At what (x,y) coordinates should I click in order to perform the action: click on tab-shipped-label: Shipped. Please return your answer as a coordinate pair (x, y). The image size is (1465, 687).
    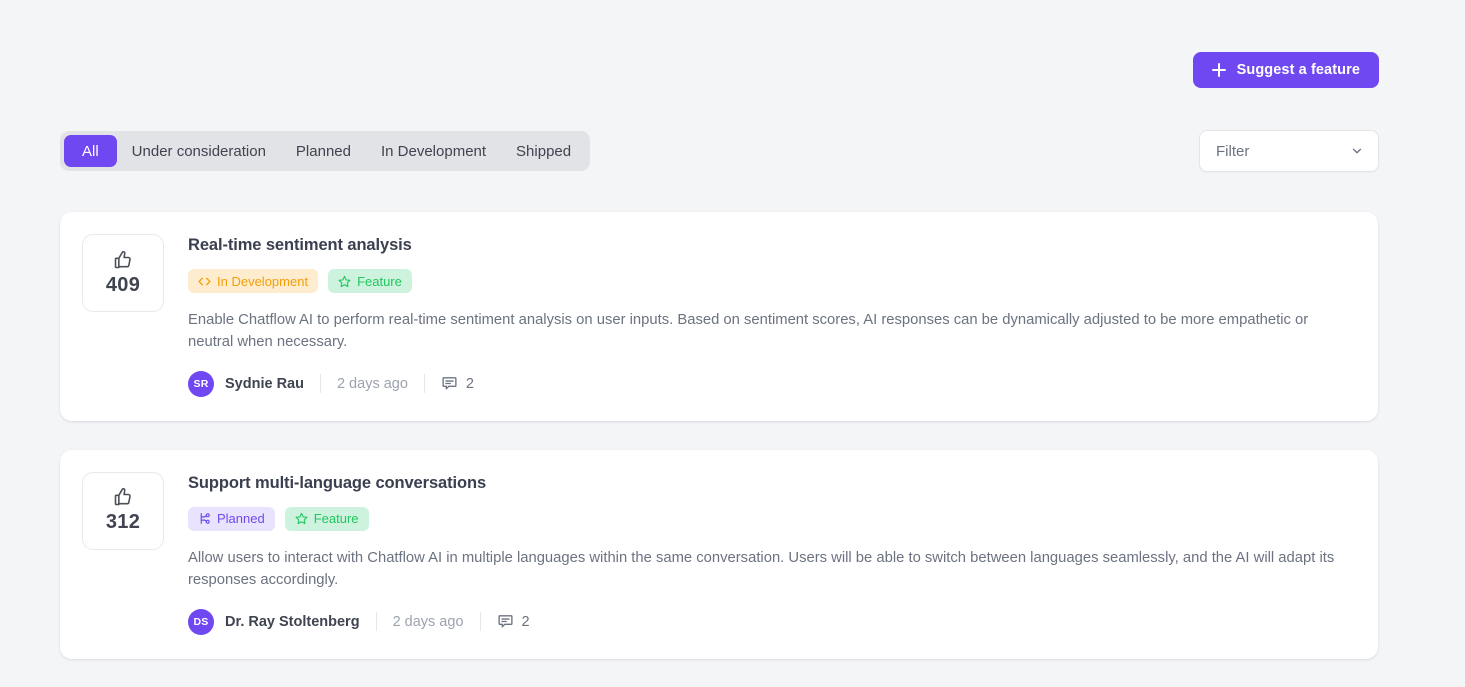
    Looking at the image, I should click on (544, 151).